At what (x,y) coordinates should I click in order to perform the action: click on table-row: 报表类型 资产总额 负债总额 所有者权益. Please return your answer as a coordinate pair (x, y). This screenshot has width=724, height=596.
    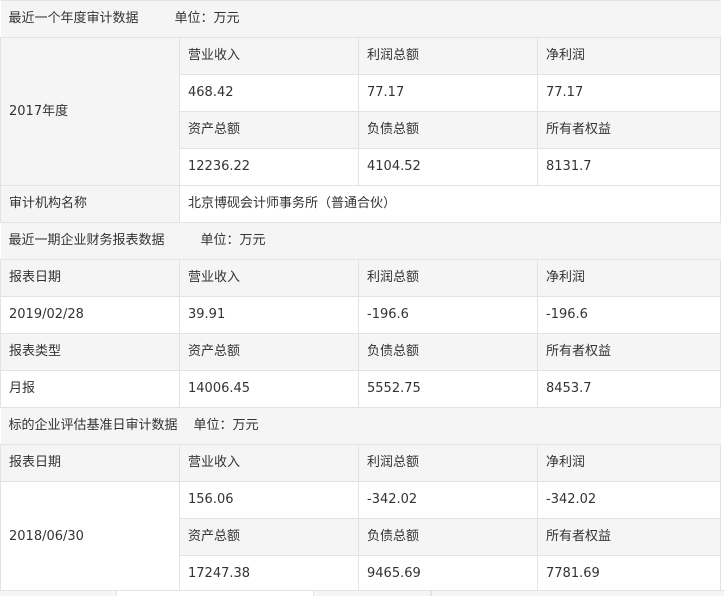
    Looking at the image, I should click on (361, 352).